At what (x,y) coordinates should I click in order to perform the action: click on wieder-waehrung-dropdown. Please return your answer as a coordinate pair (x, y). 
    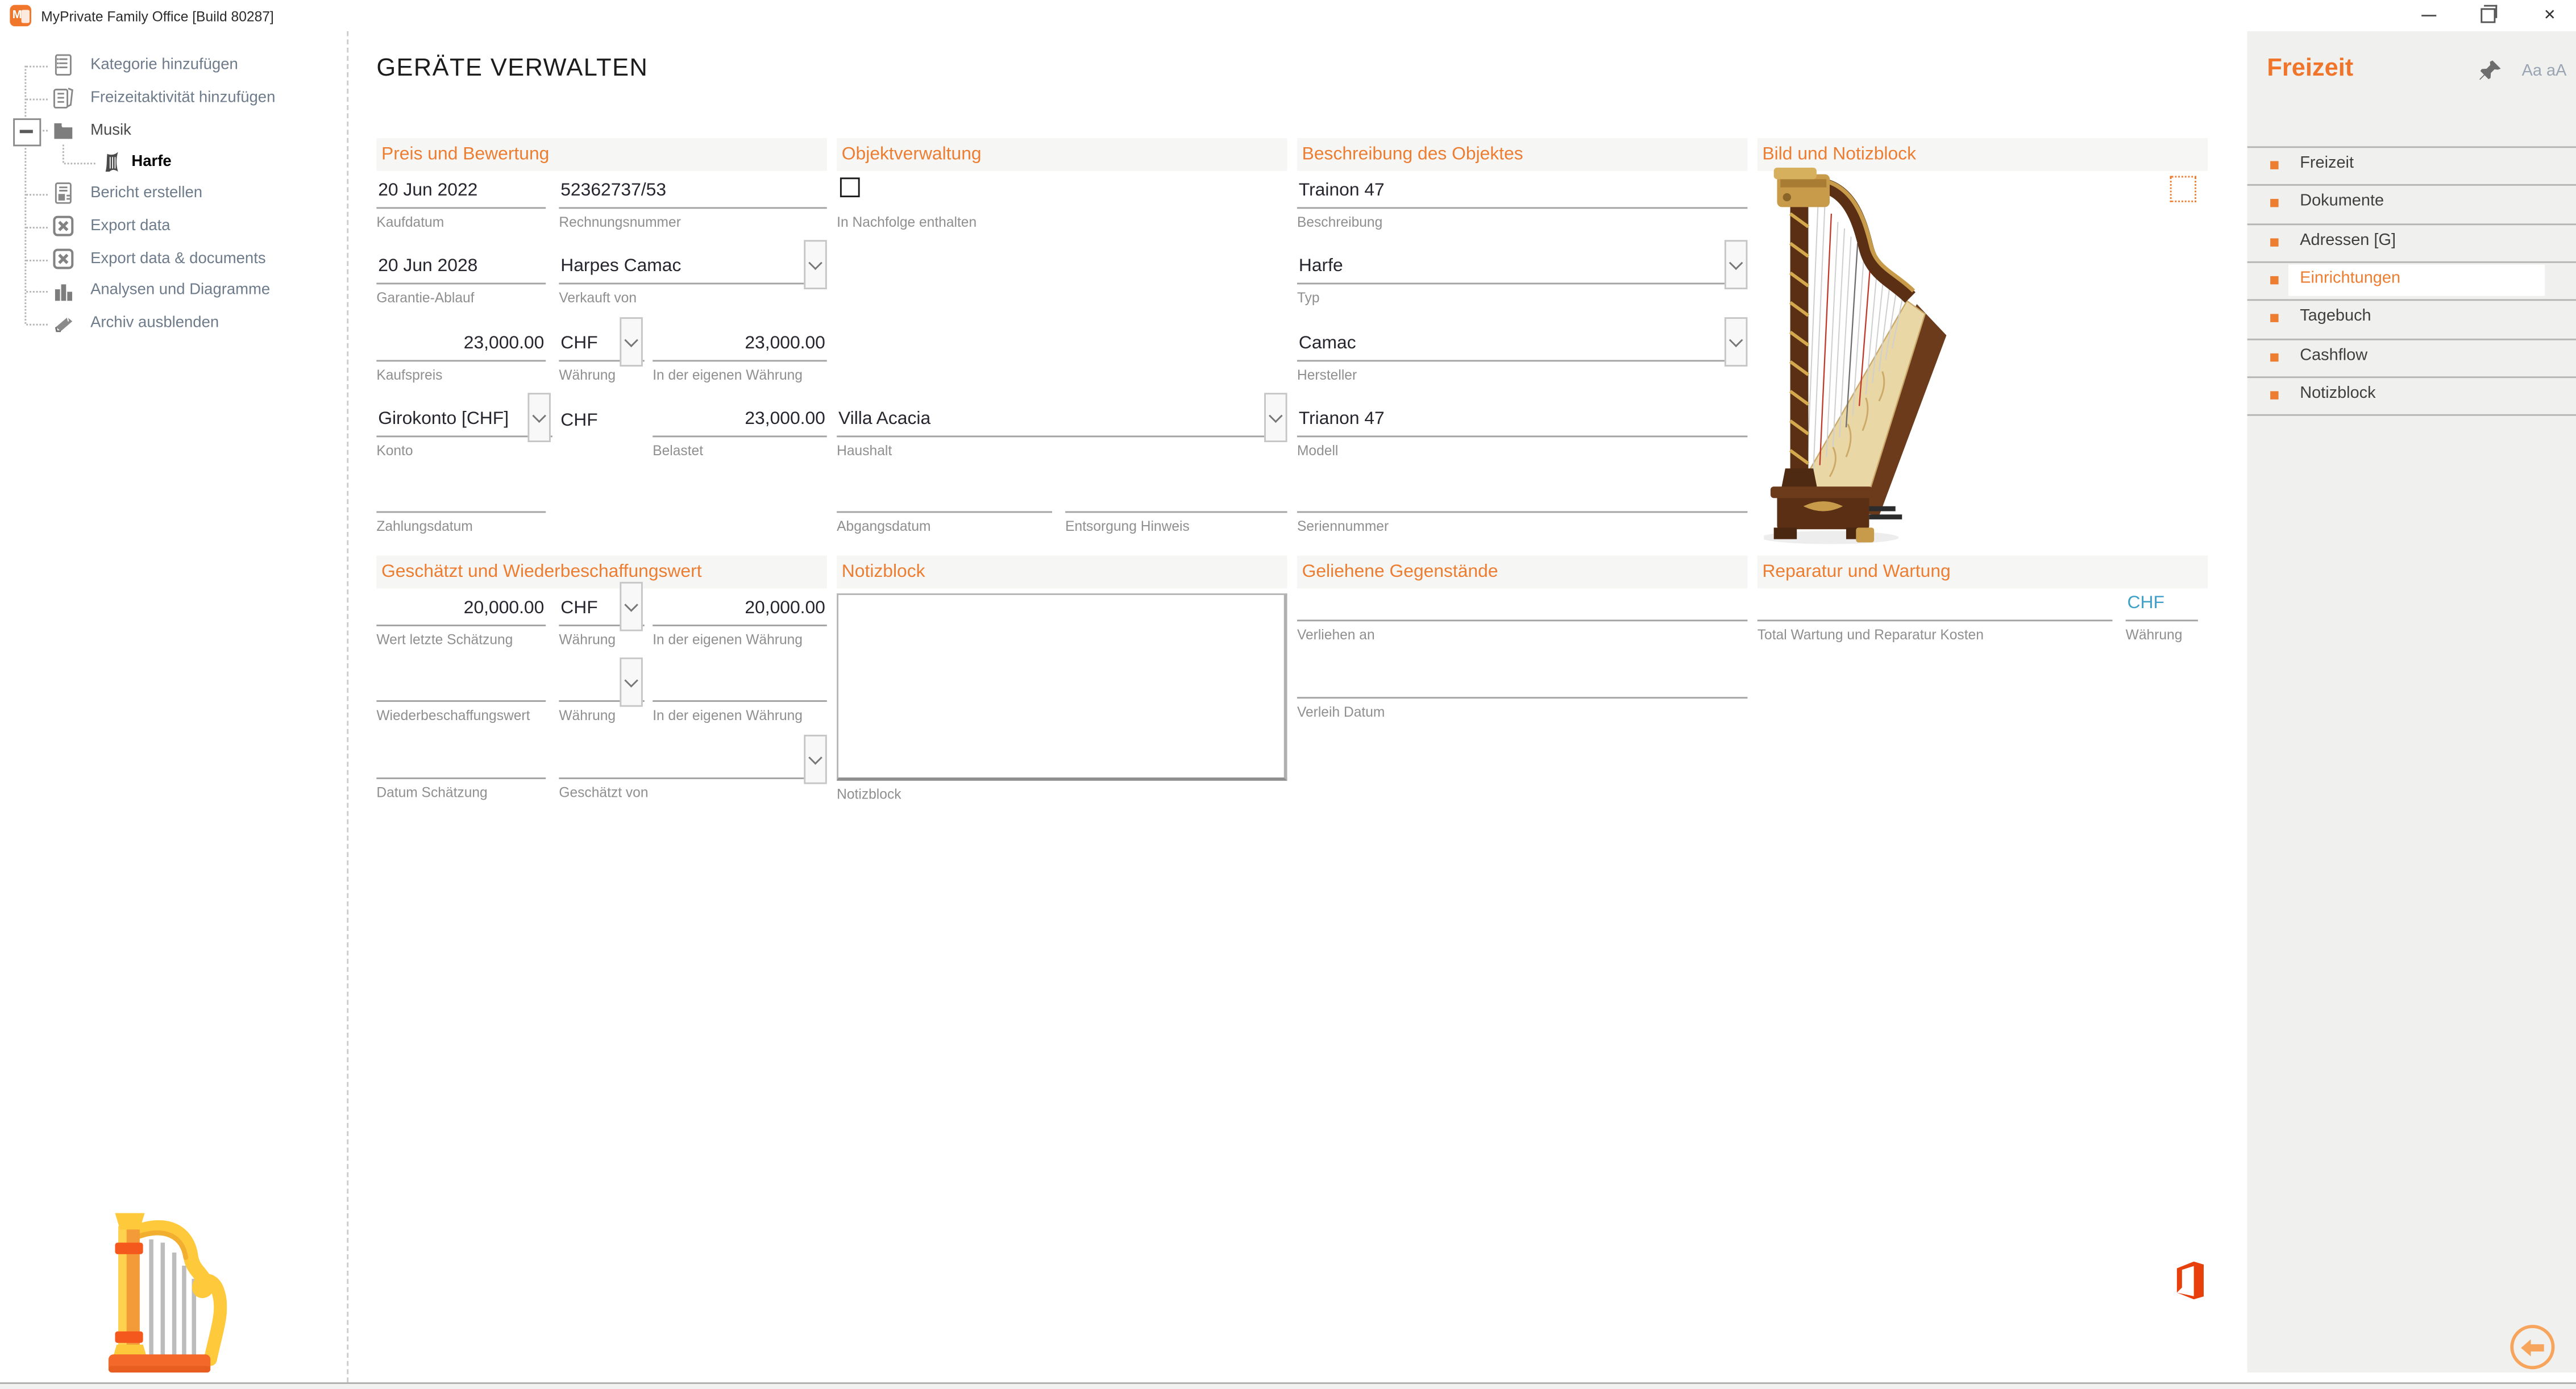
    Looking at the image, I should click on (632, 682).